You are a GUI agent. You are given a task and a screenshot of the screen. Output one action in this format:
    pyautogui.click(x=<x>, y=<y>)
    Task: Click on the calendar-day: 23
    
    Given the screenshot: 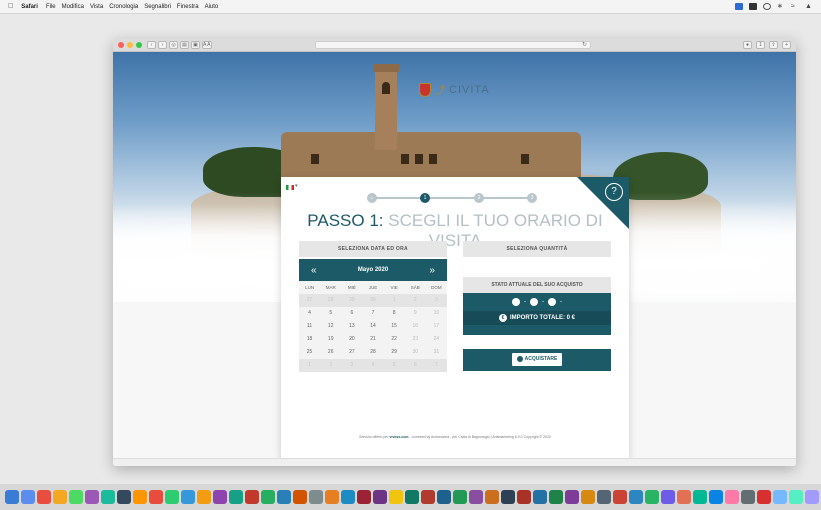 What is the action you would take?
    pyautogui.click(x=415, y=339)
    